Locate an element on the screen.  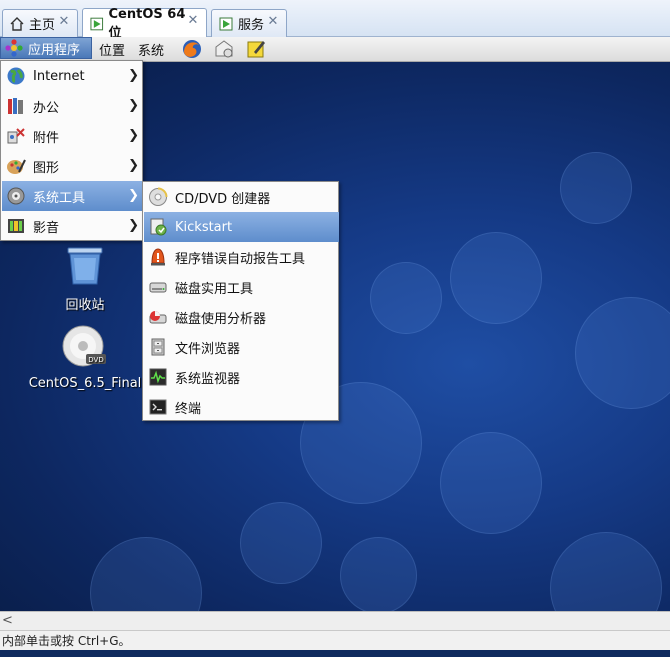
status-bar: 内部单击或按 Ctrl+G。 is located at coordinates (335, 640).